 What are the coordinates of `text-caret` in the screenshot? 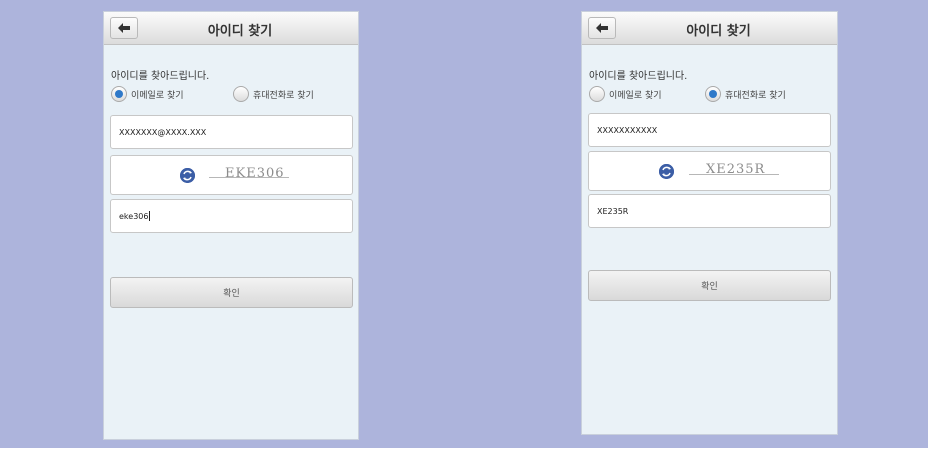 It's located at (150, 216).